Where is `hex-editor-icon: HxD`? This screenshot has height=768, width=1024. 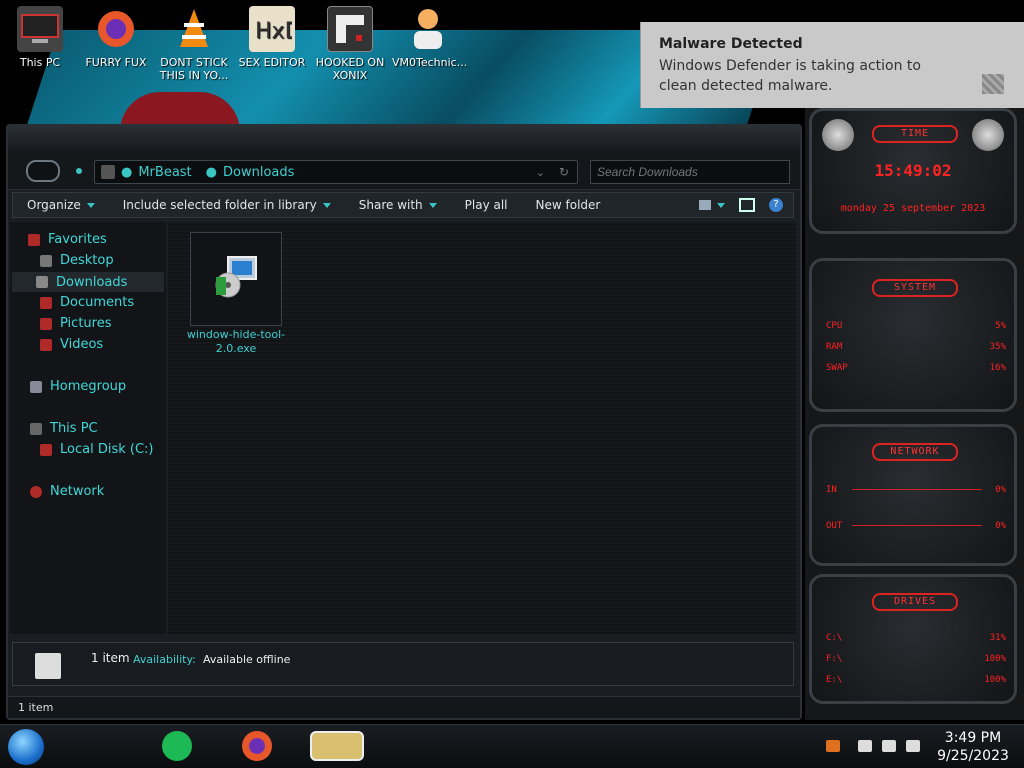 hex-editor-icon: HxD is located at coordinates (272, 29).